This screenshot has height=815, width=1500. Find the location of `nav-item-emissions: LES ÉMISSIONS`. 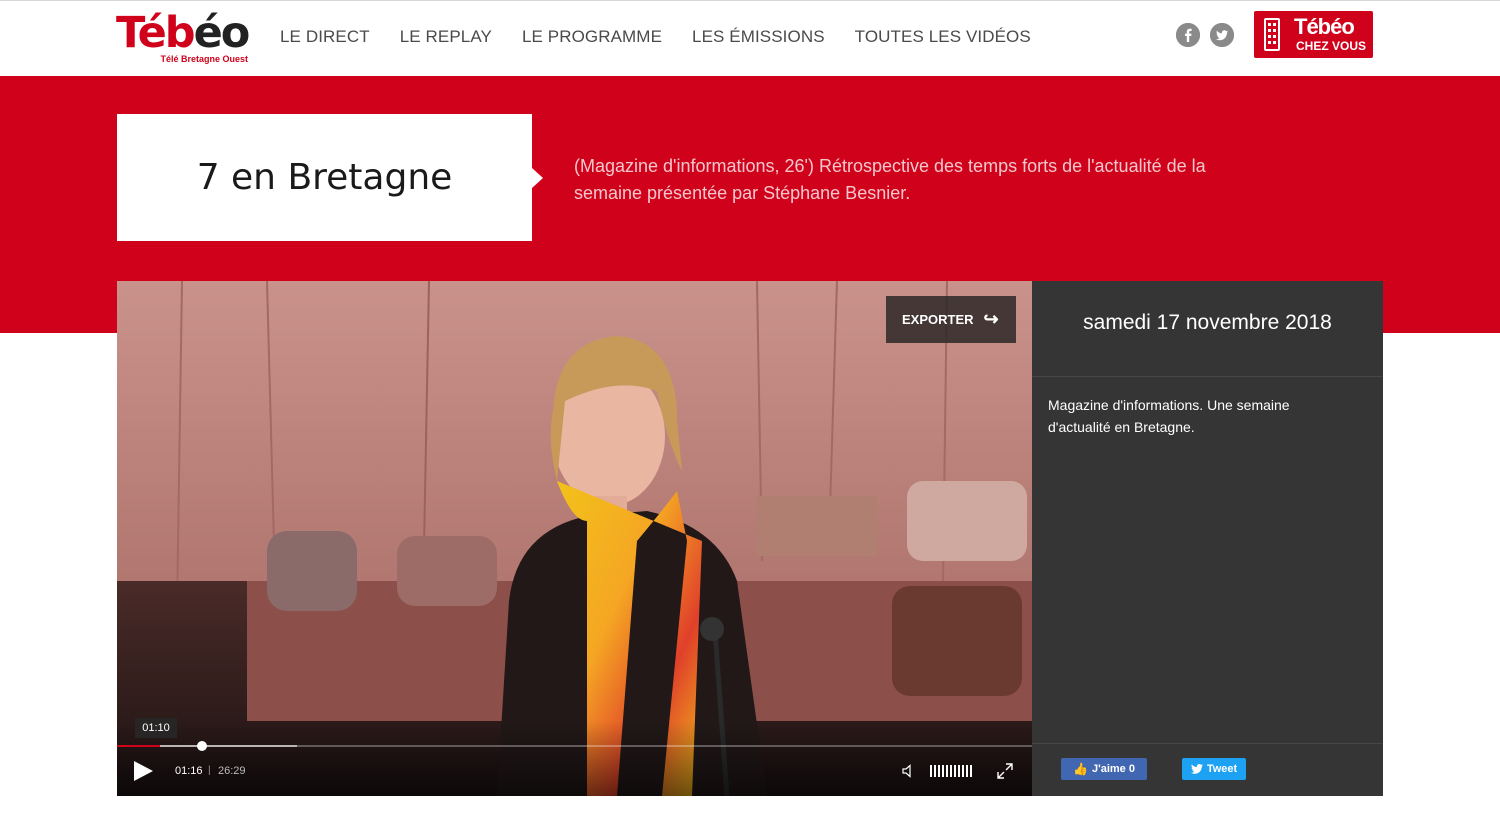

nav-item-emissions: LES ÉMISSIONS is located at coordinates (758, 37).